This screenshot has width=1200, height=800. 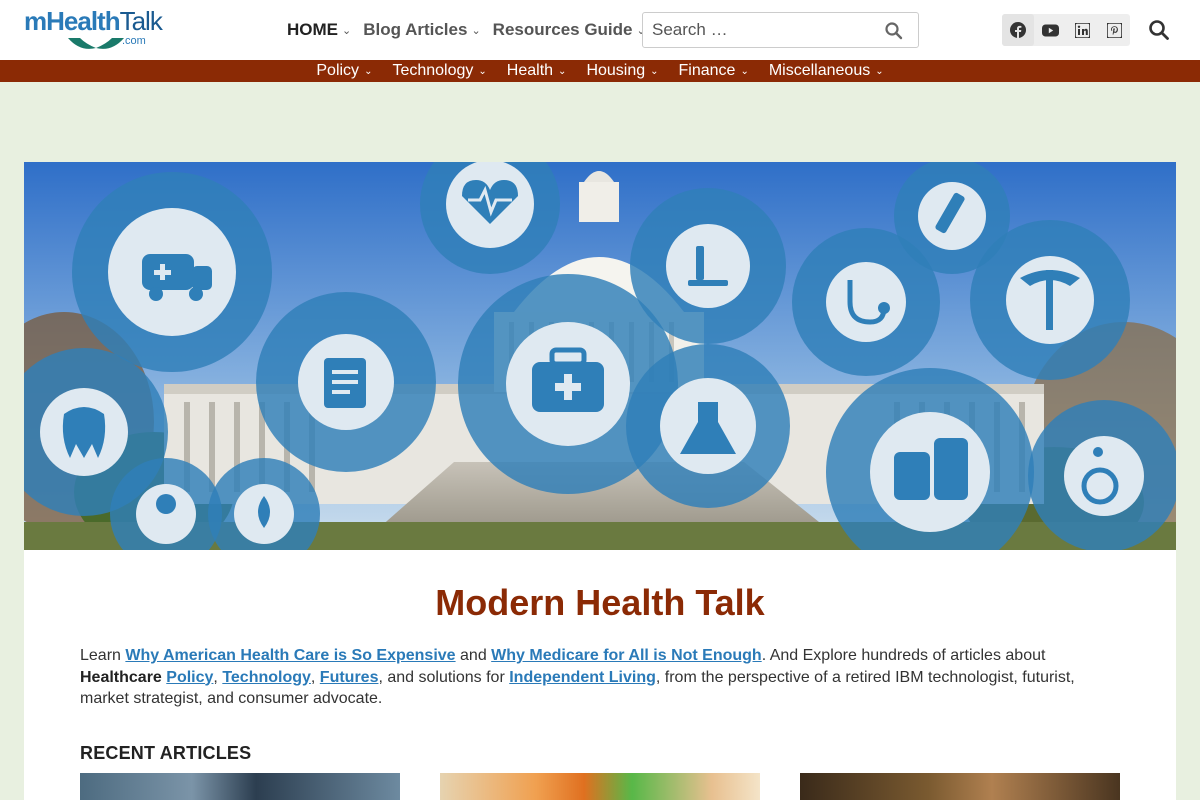 I want to click on link-futures: Futures, so click(x=349, y=677).